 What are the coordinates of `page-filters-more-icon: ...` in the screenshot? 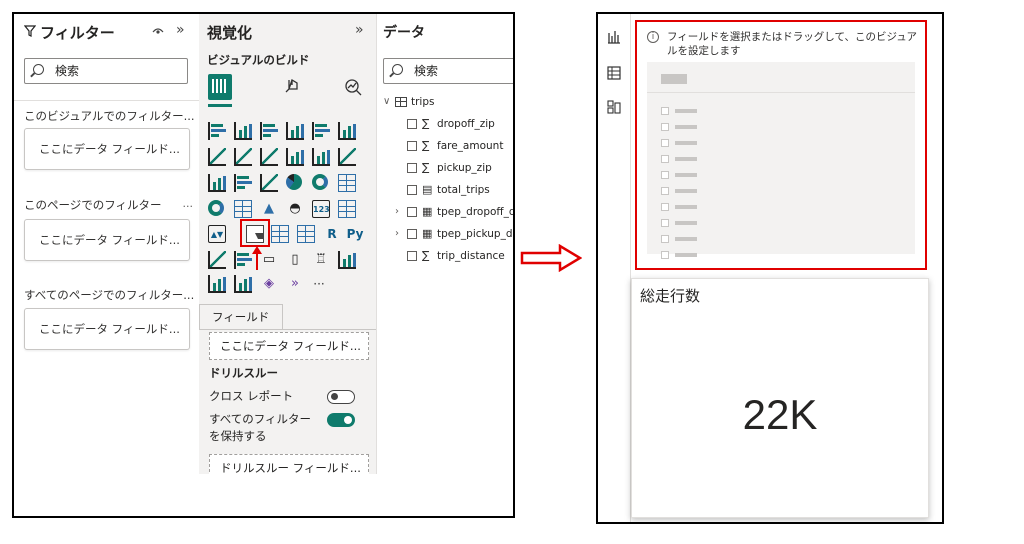 It's located at (188, 203).